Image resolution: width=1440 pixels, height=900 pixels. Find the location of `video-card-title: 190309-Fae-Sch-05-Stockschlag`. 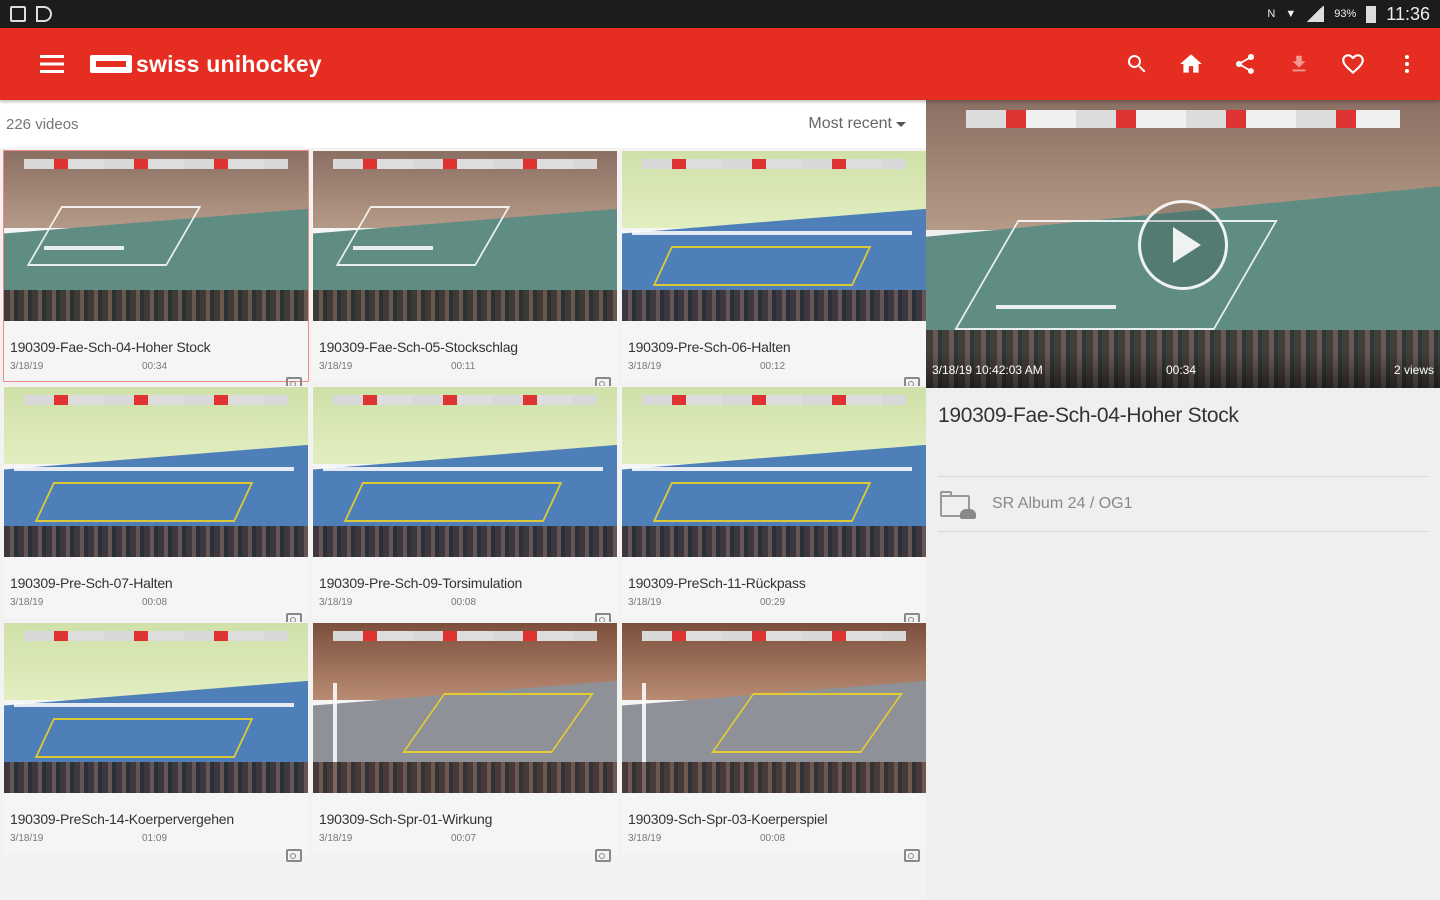

video-card-title: 190309-Fae-Sch-05-Stockschlag is located at coordinates (418, 347).